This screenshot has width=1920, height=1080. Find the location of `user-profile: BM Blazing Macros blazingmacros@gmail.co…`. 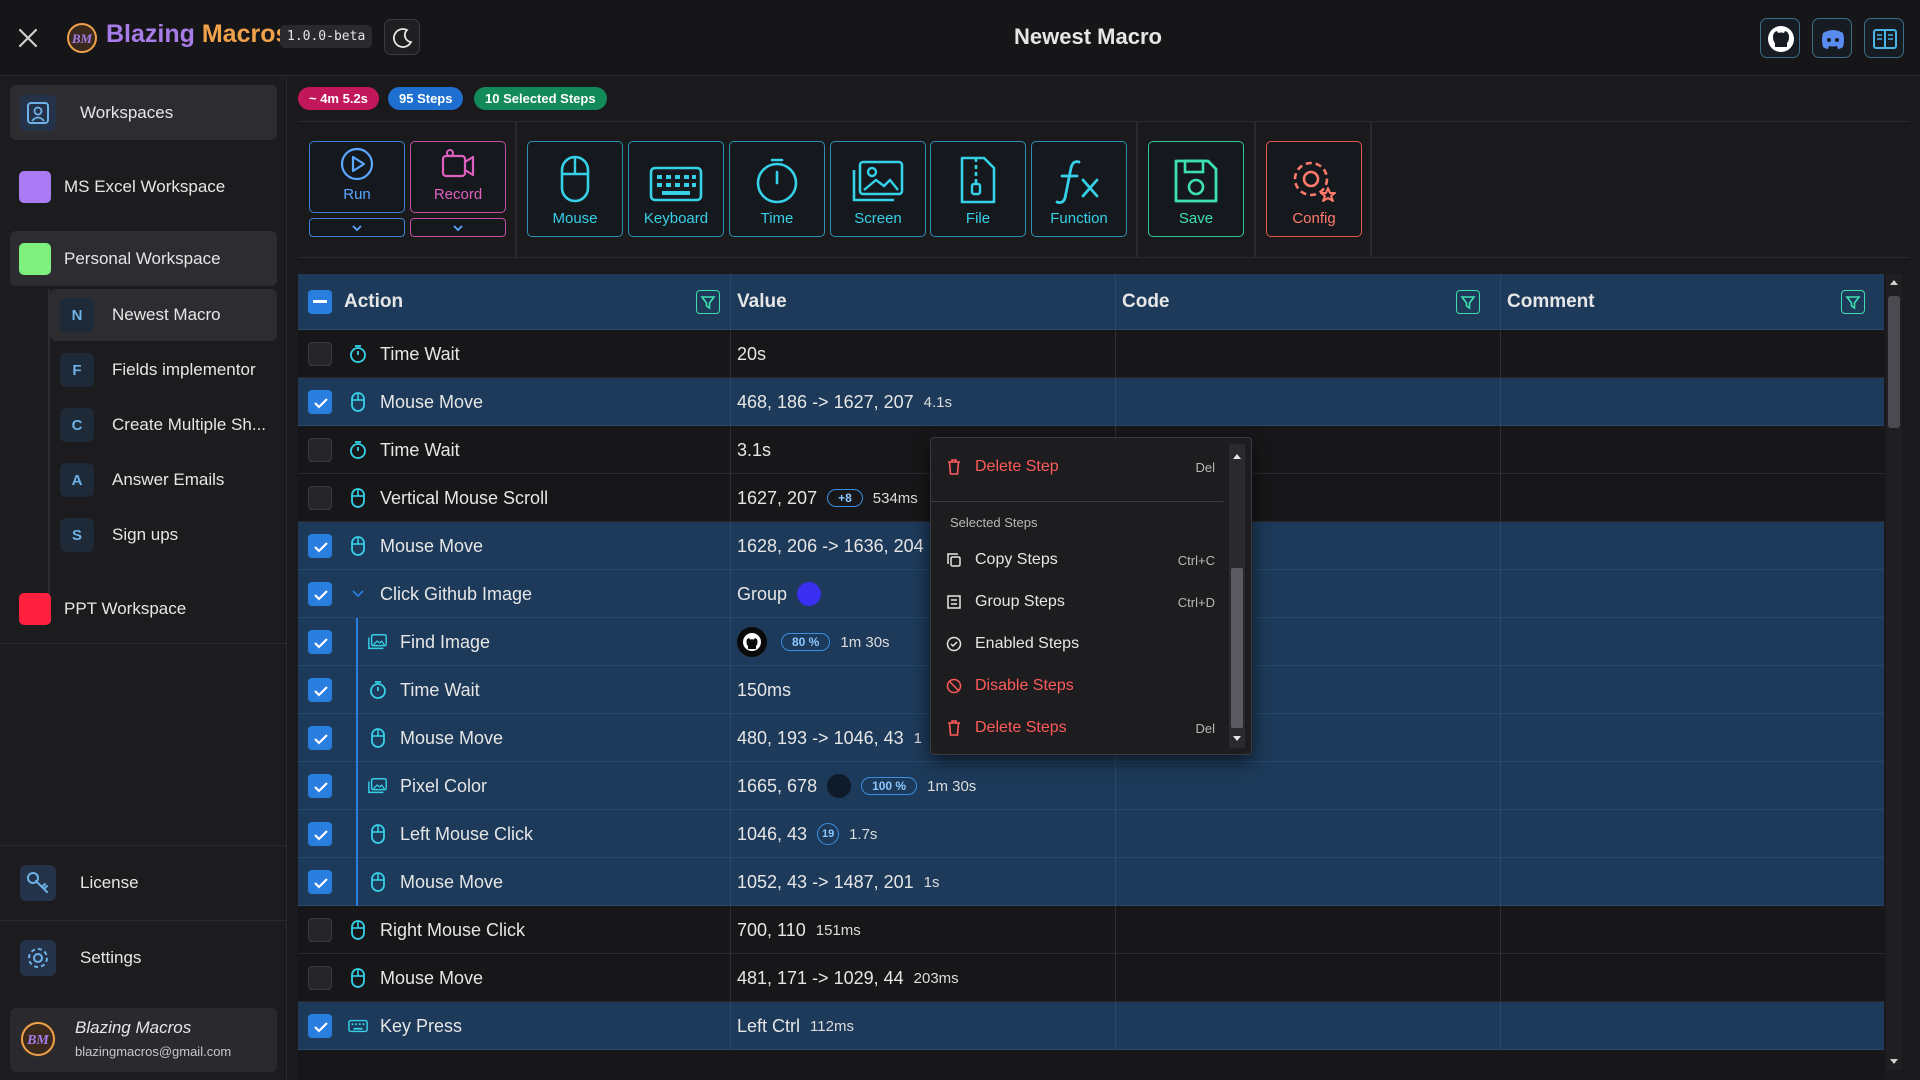

user-profile: BM Blazing Macros blazingmacros@gmail.co… is located at coordinates (143, 1040).